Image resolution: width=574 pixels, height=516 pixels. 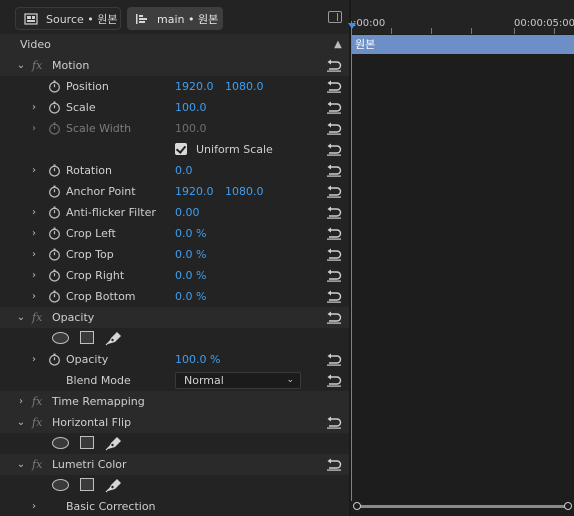 What do you see at coordinates (352, 26) in the screenshot?
I see `playhead-marker-icon` at bounding box center [352, 26].